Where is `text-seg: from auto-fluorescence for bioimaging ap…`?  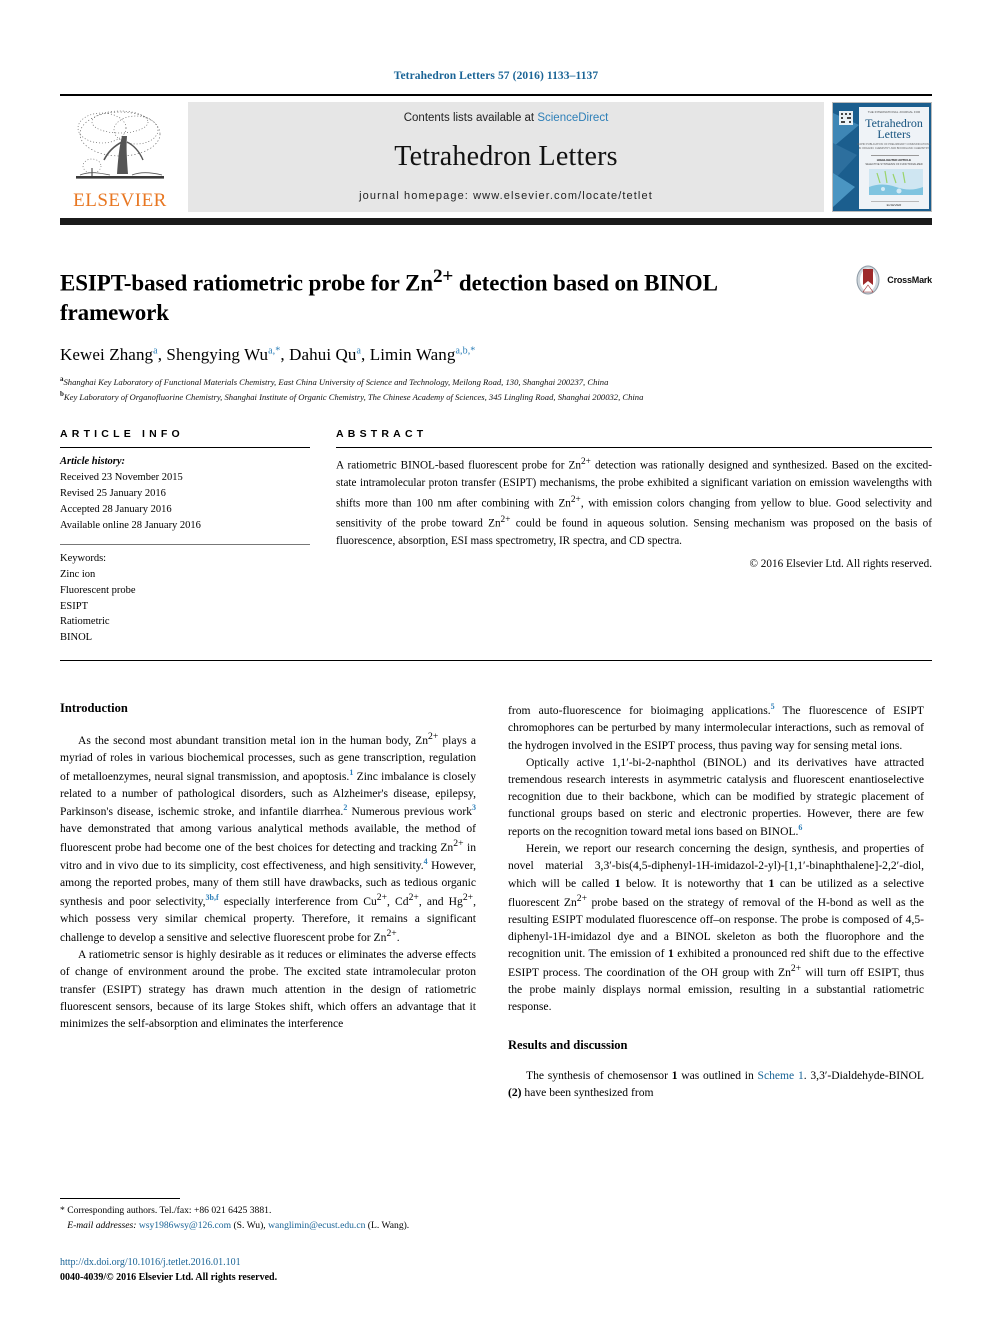 text-seg: from auto-fluorescence for bioimaging ap… is located at coordinates (639, 711).